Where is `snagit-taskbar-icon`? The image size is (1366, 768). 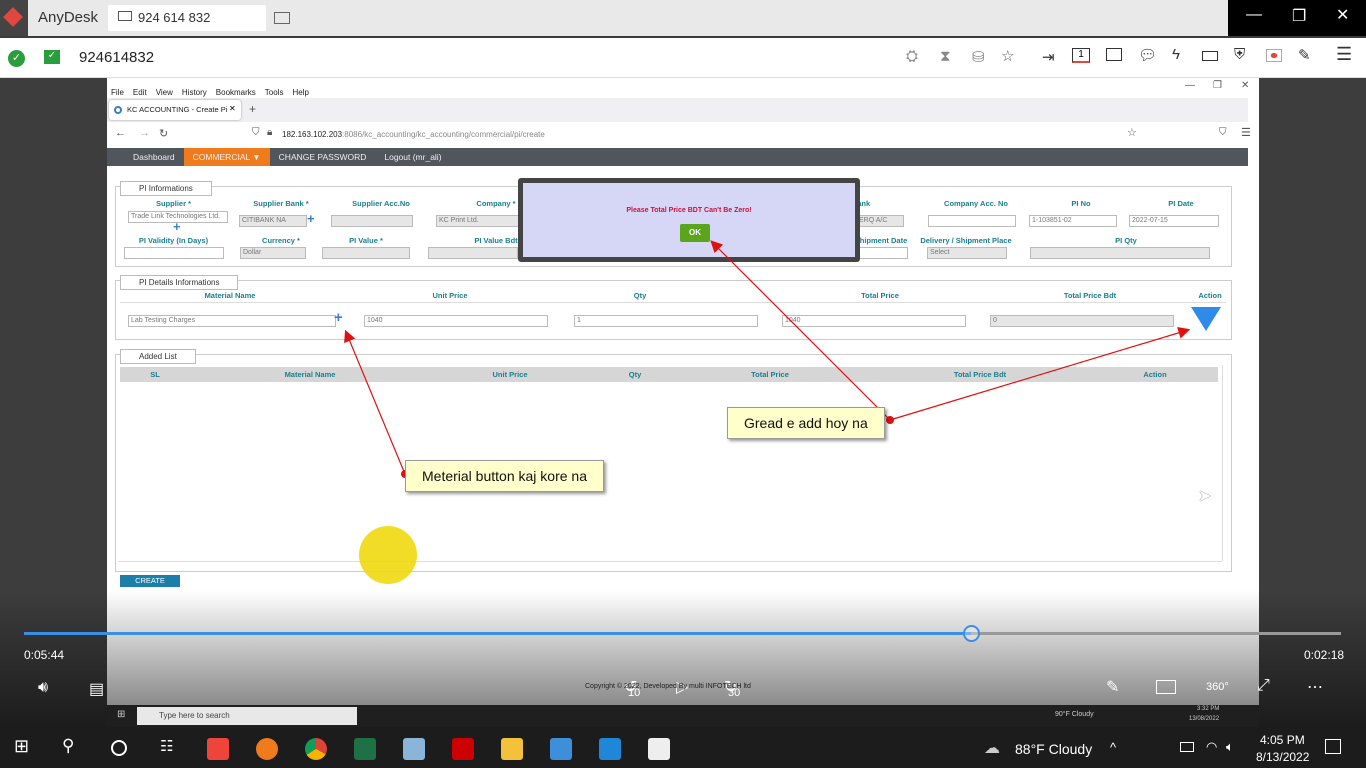 snagit-taskbar-icon is located at coordinates (561, 749).